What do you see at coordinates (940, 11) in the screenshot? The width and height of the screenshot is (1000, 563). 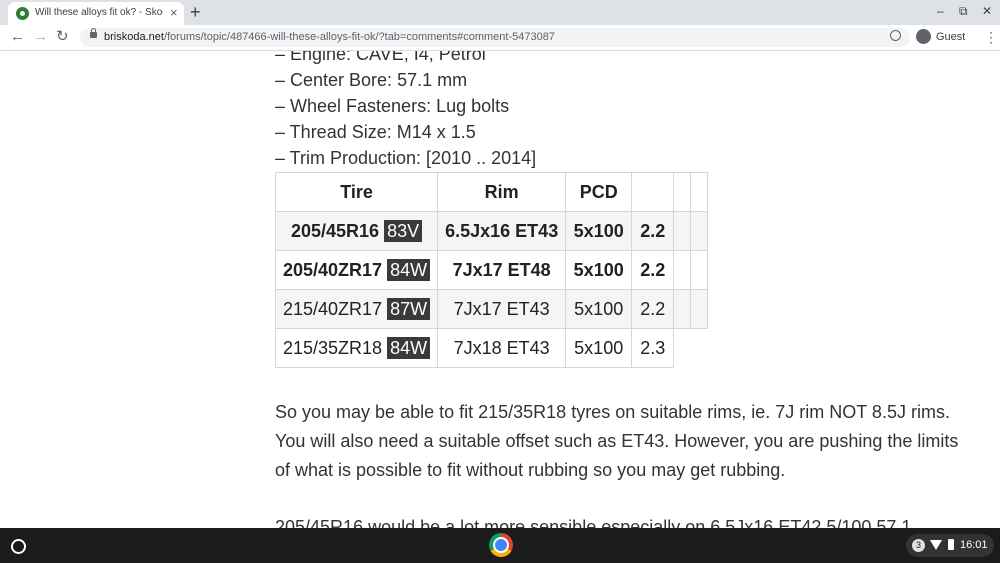 I see `minimize-button: –` at bounding box center [940, 11].